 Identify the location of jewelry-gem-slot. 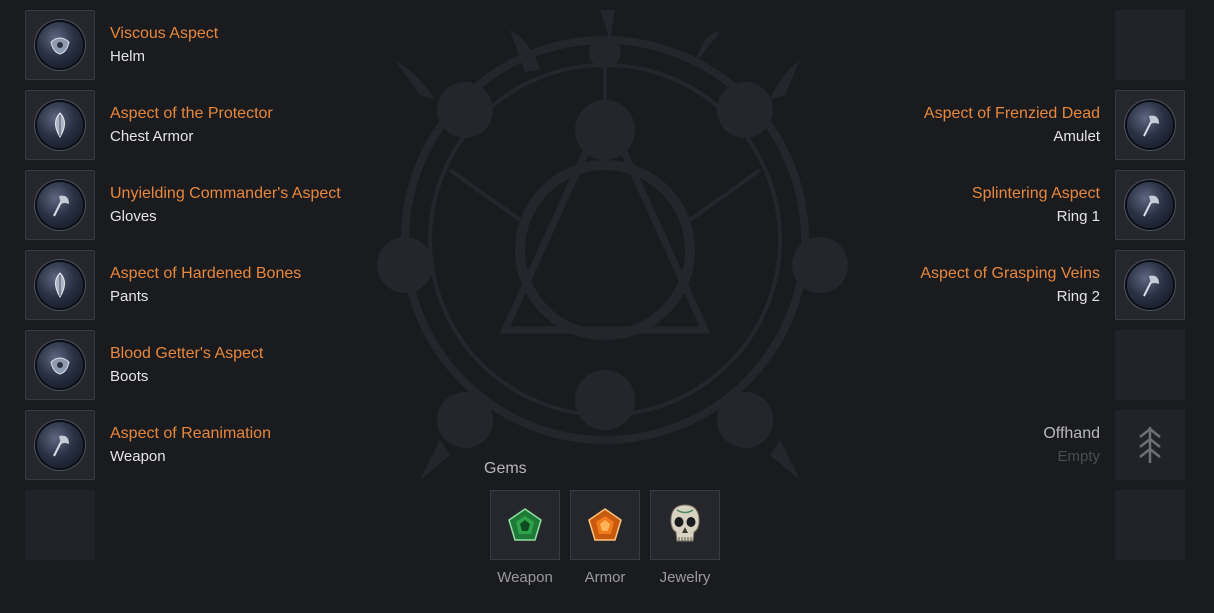
(685, 525).